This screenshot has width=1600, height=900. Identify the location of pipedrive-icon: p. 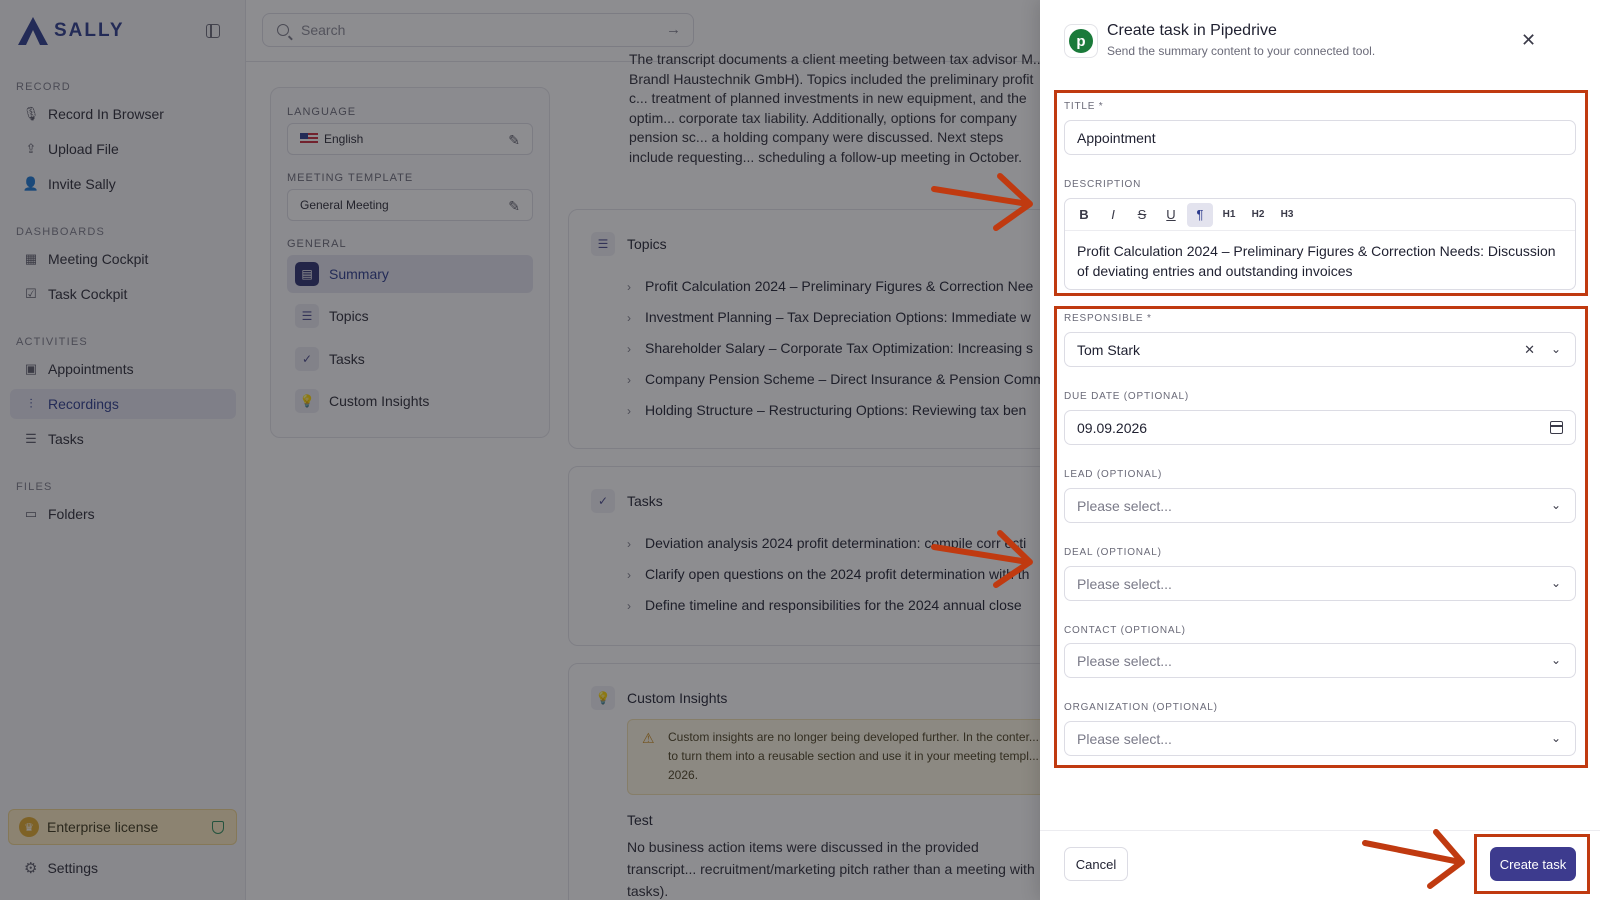
(1081, 41).